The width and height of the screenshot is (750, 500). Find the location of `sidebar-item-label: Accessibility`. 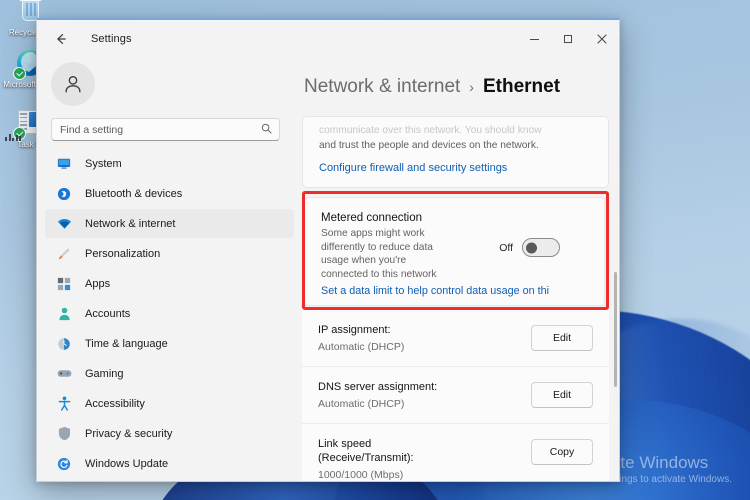

sidebar-item-label: Accessibility is located at coordinates (115, 403).